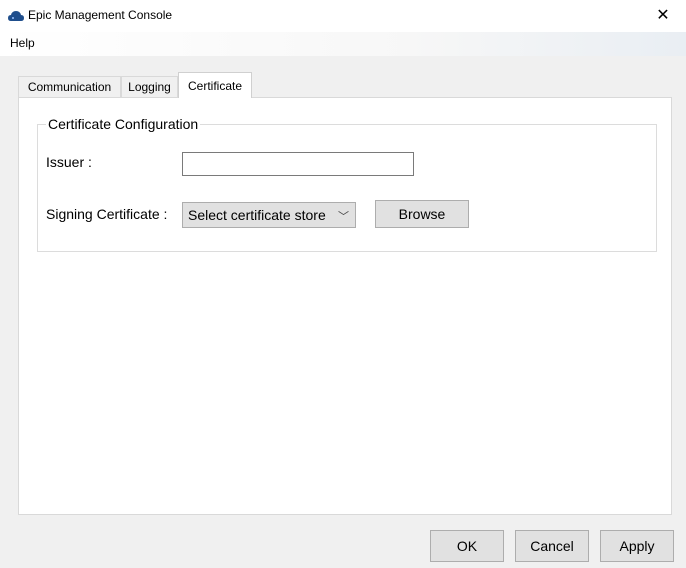  Describe the element at coordinates (107, 214) in the screenshot. I see `signing-certificate-label: Signing Certificate :` at that location.